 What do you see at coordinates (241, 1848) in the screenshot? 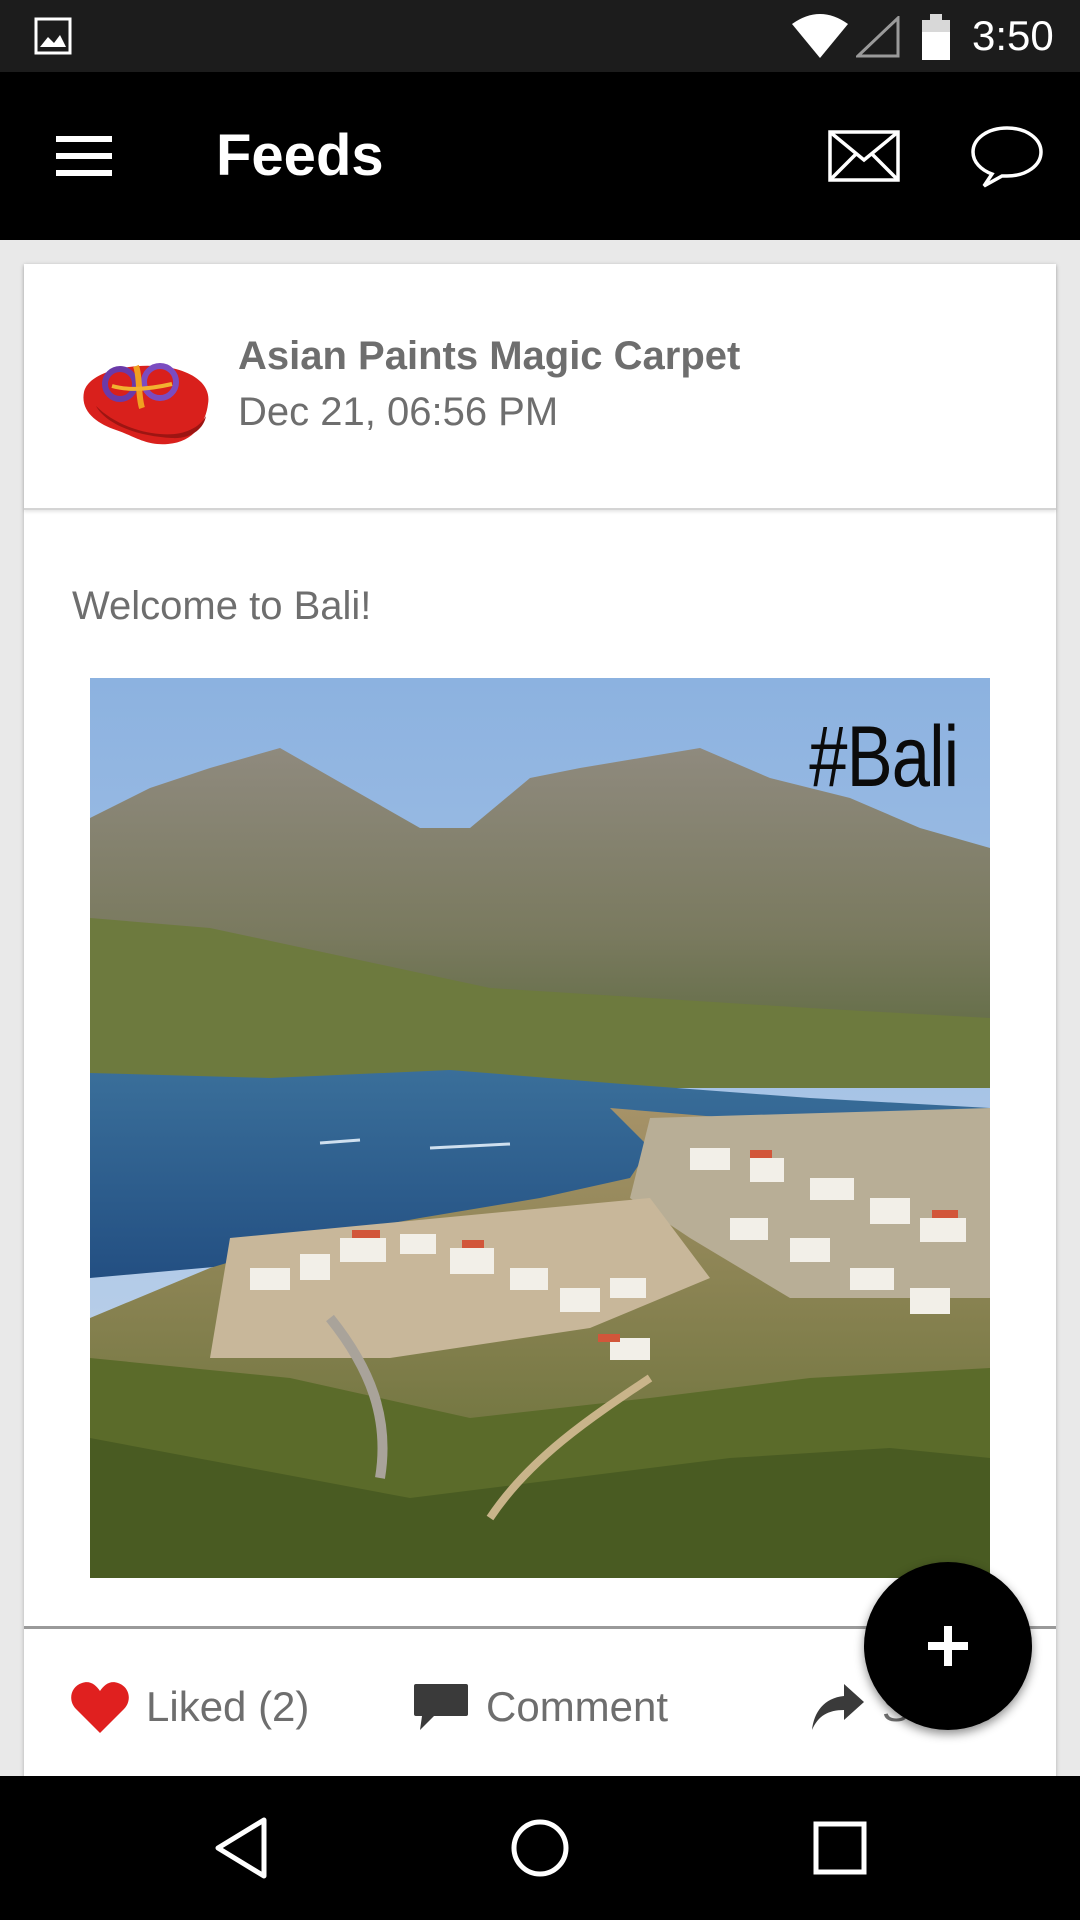
I see `back-icon` at bounding box center [241, 1848].